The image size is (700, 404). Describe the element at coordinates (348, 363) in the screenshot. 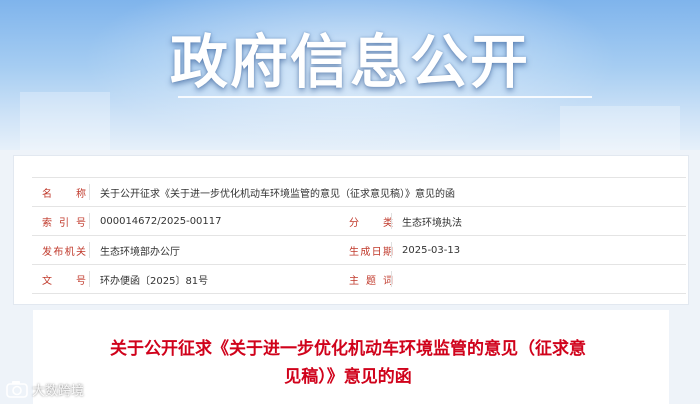

I see `document-title: 关于公开征求《关于进一步优化机动车环境监管的意见（征求意见稿）》意见的函` at that location.